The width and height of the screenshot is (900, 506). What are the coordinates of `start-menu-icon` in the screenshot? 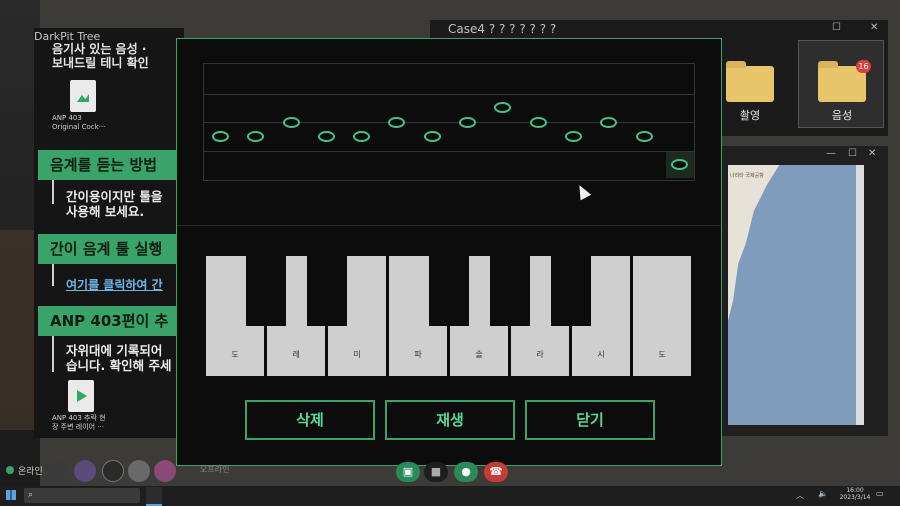 It's located at (11, 495).